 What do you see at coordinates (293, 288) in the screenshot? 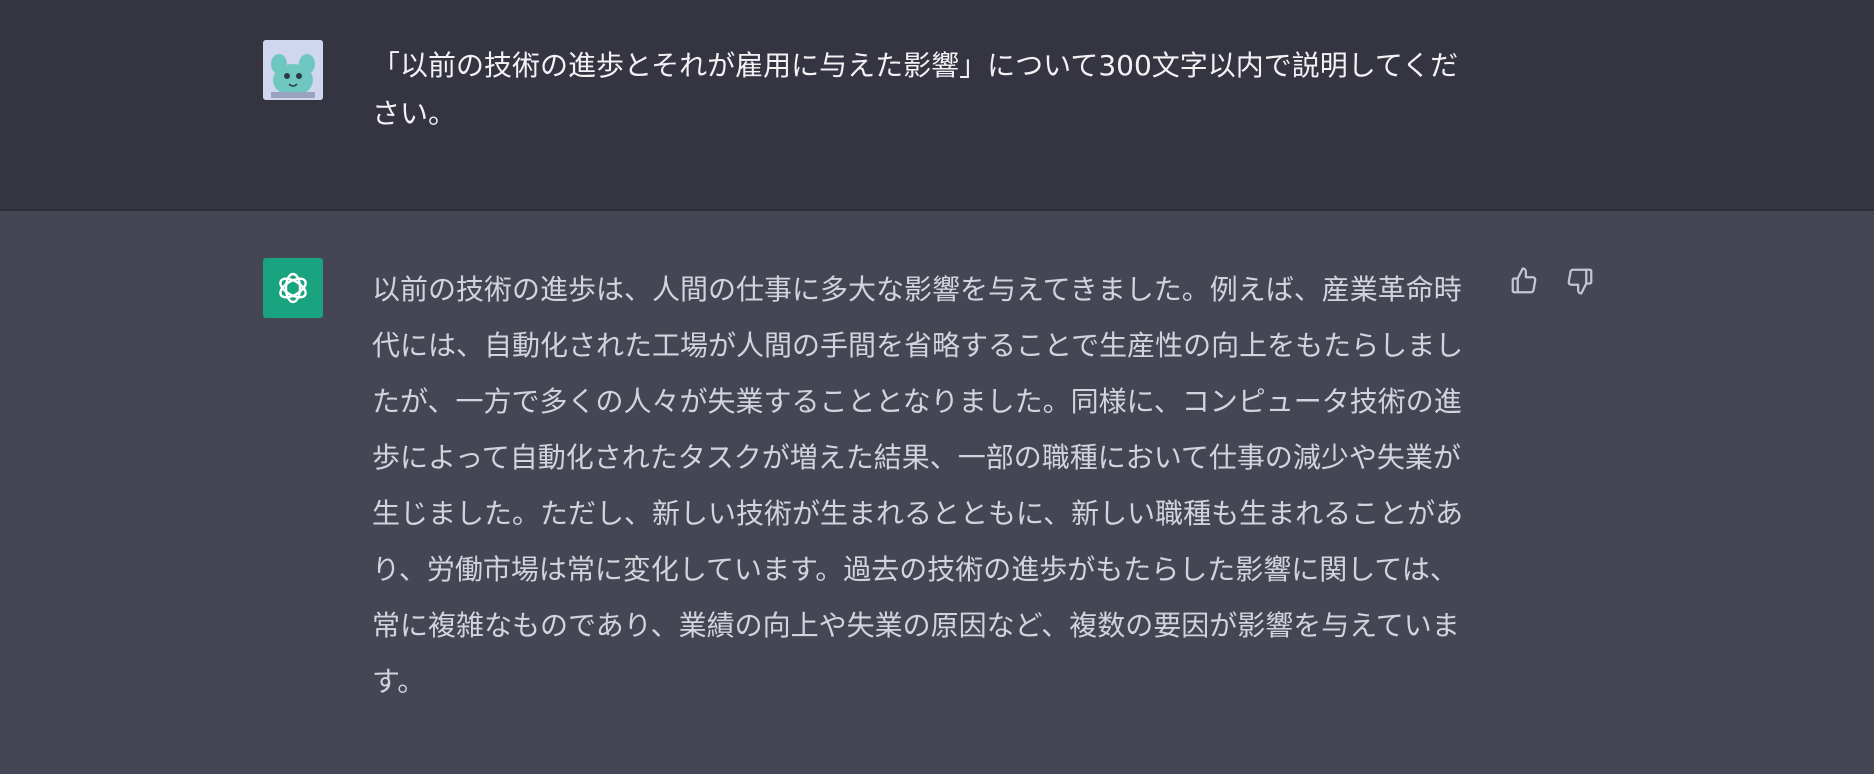
I see `openai-logo-icon` at bounding box center [293, 288].